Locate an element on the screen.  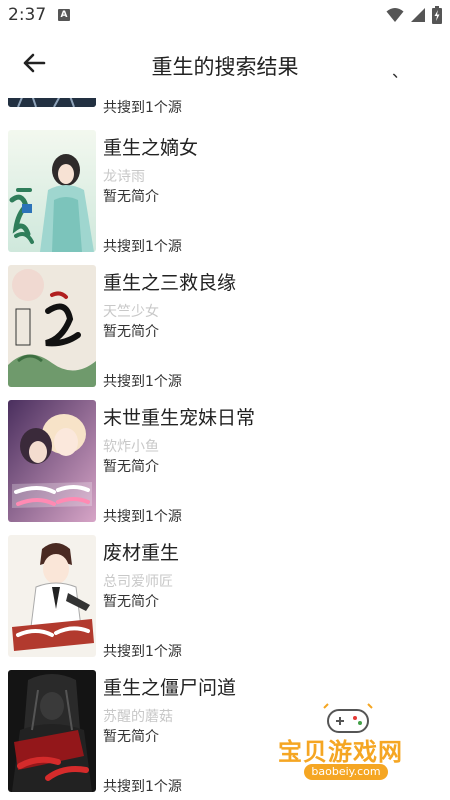
book-author: 软炸小鱼 is located at coordinates (131, 447).